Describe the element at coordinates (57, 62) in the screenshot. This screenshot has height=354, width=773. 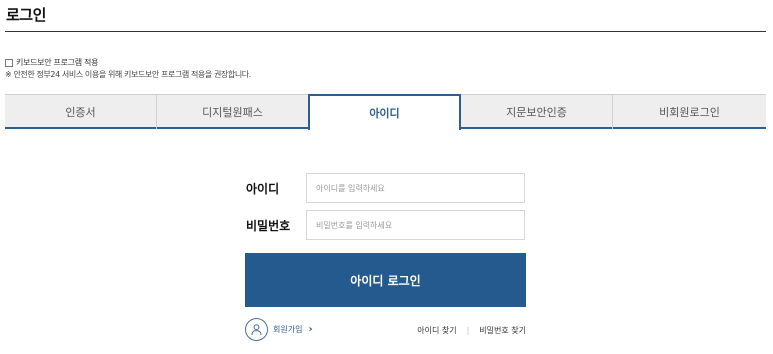
I see `keyboard-security-label: 키보드보안 프로그램 적용` at that location.